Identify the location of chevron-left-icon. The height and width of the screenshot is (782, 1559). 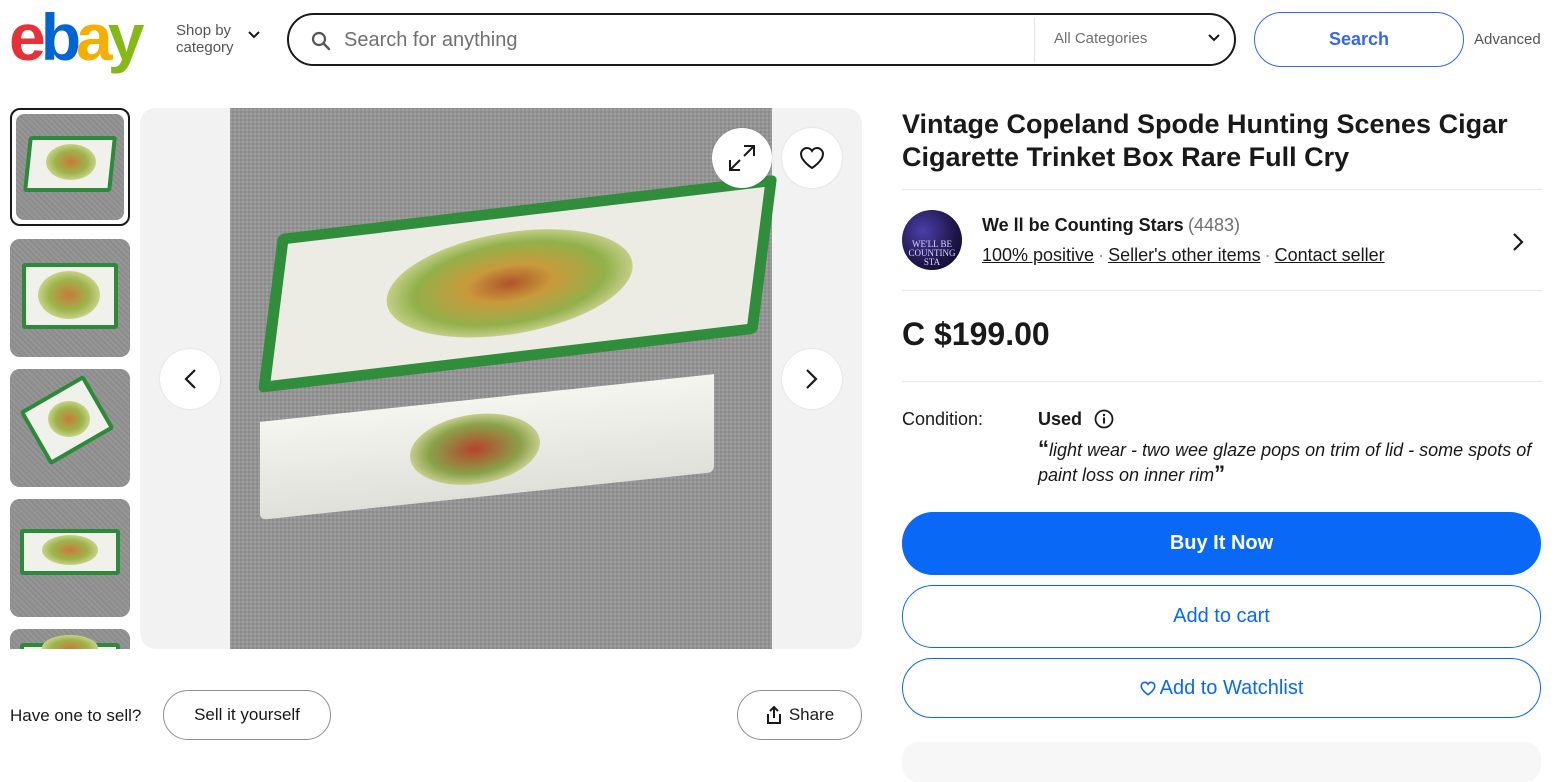
(190, 379).